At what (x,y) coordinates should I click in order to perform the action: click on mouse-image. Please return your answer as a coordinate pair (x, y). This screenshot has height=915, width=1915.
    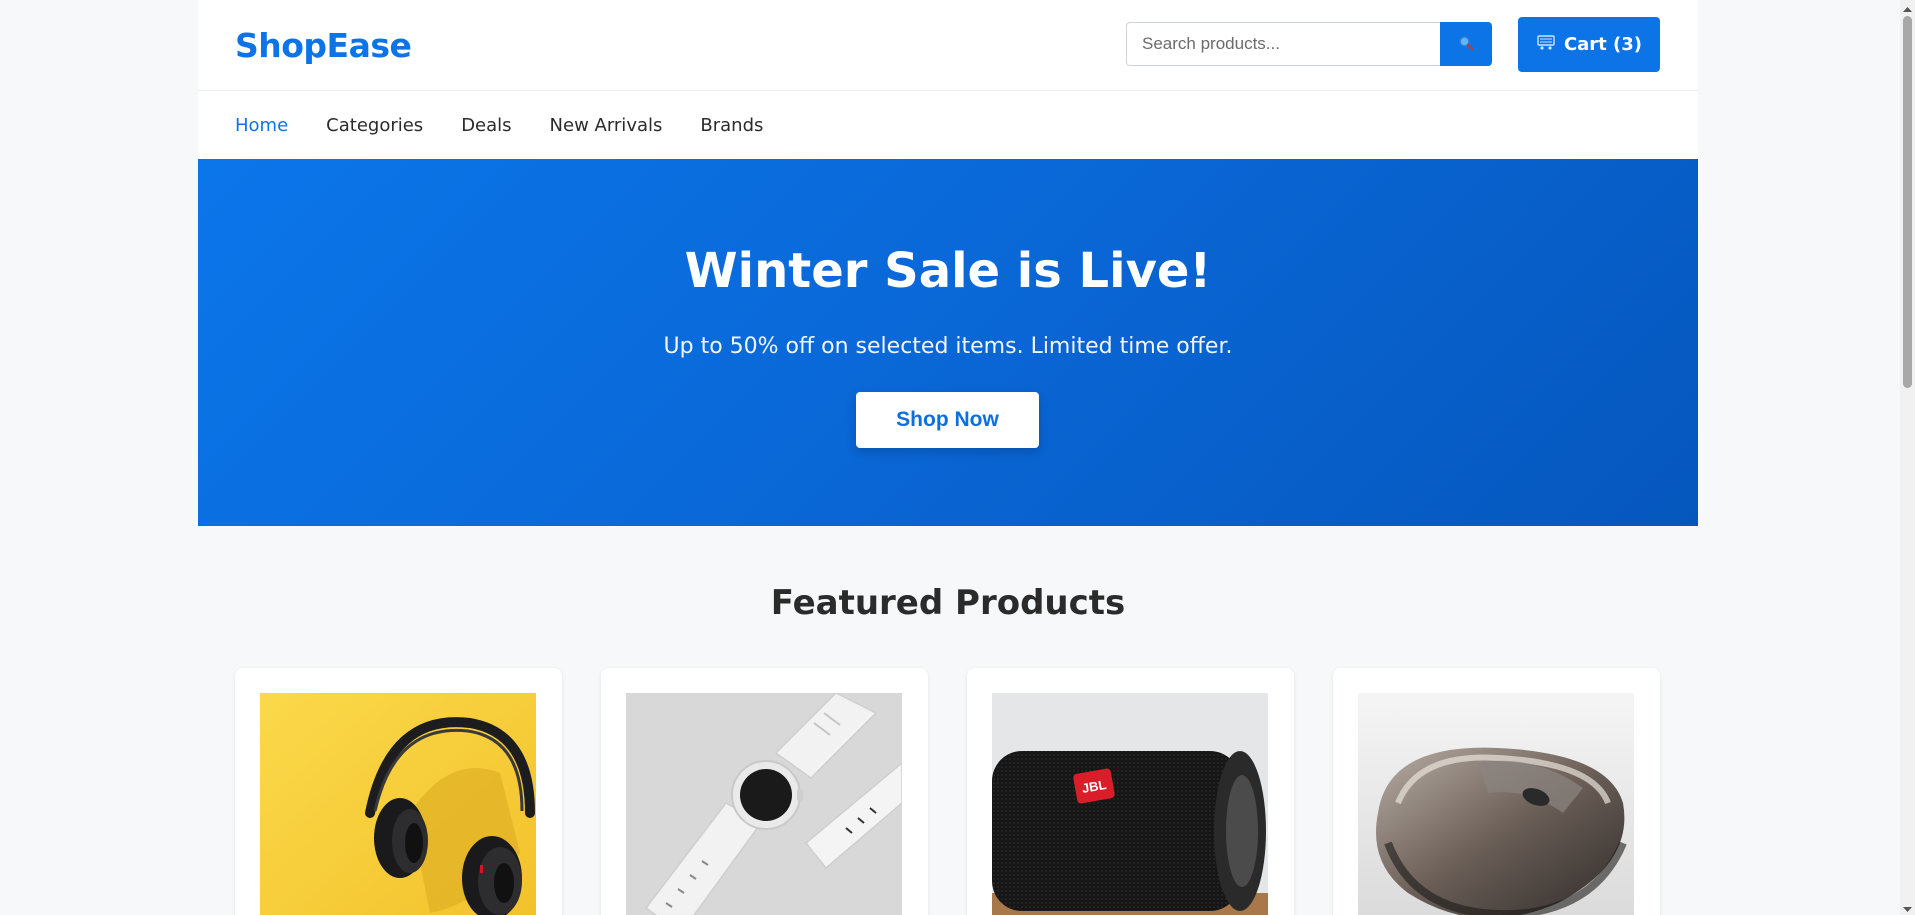
    Looking at the image, I should click on (1496, 804).